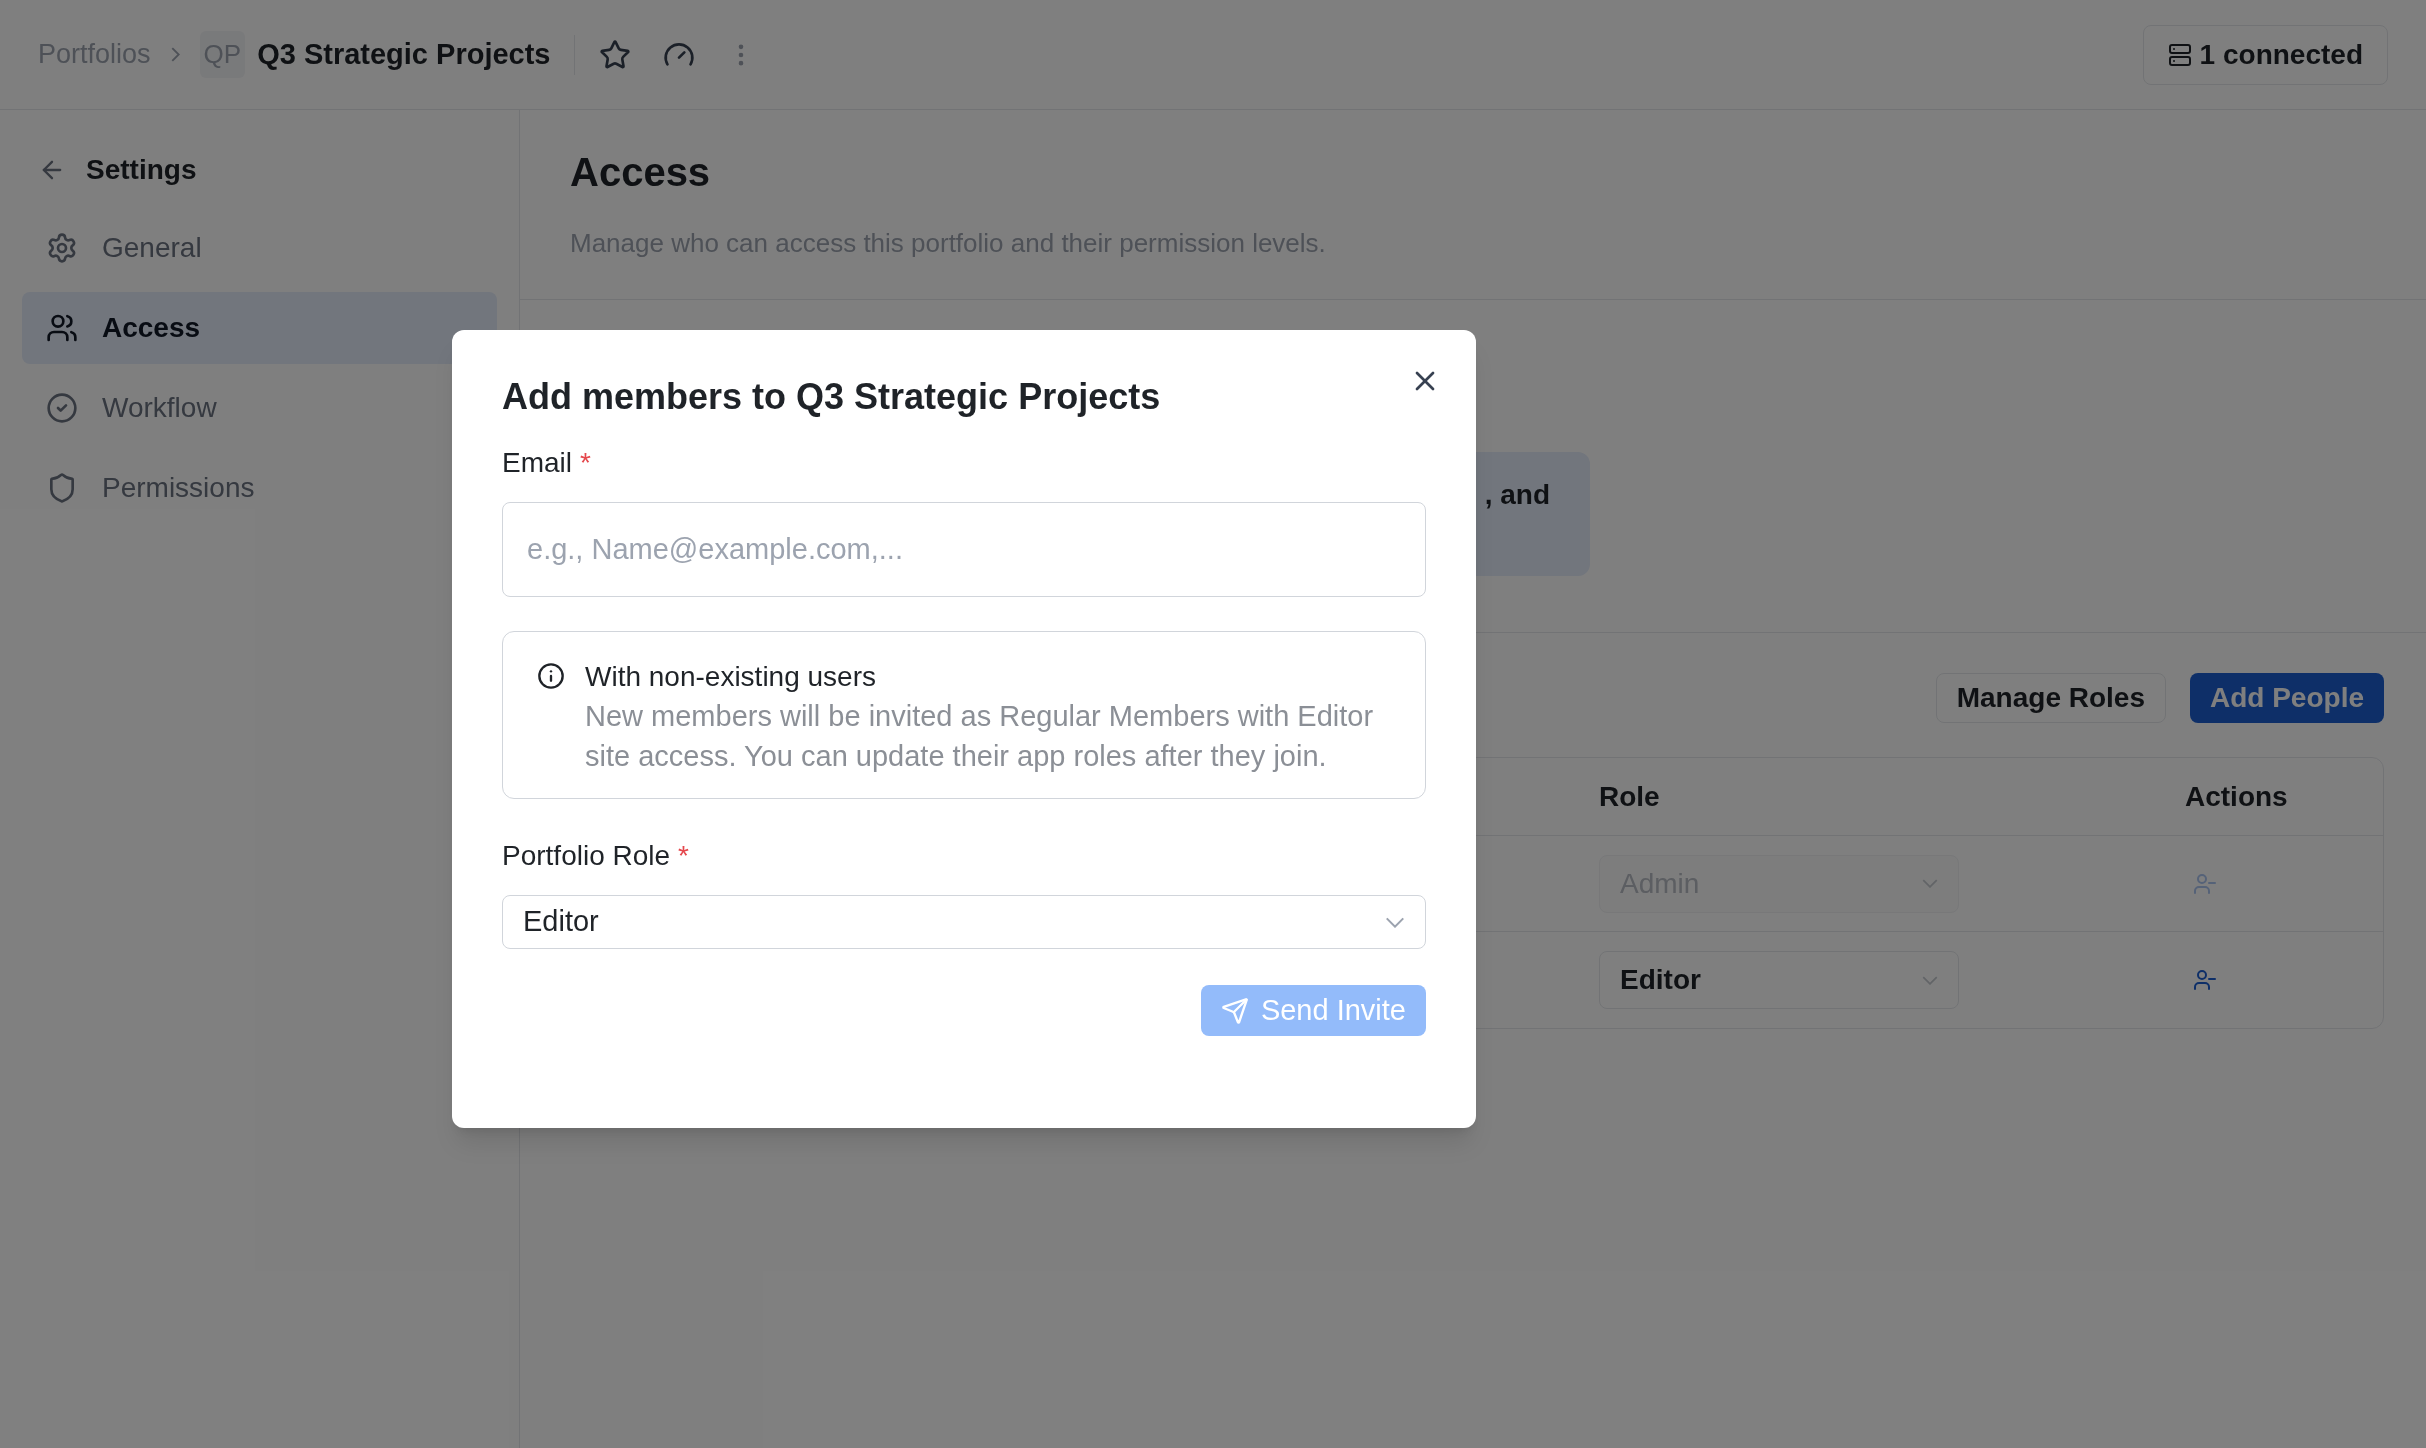 Image resolution: width=2426 pixels, height=1448 pixels. Describe the element at coordinates (404, 54) in the screenshot. I see `project-title: Q3 Strategic Projects` at that location.